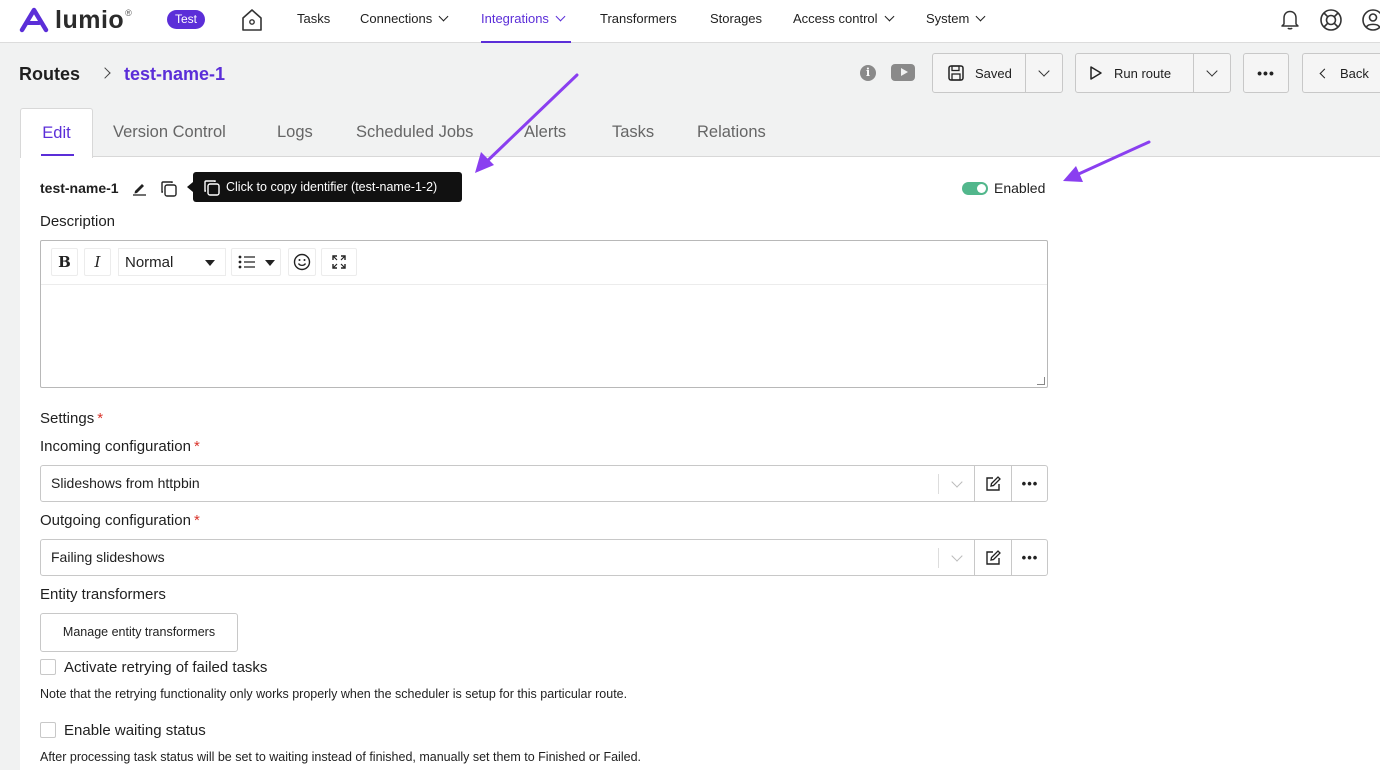 Image resolution: width=1380 pixels, height=770 pixels. I want to click on edit-incoming-configuration-button, so click(992, 483).